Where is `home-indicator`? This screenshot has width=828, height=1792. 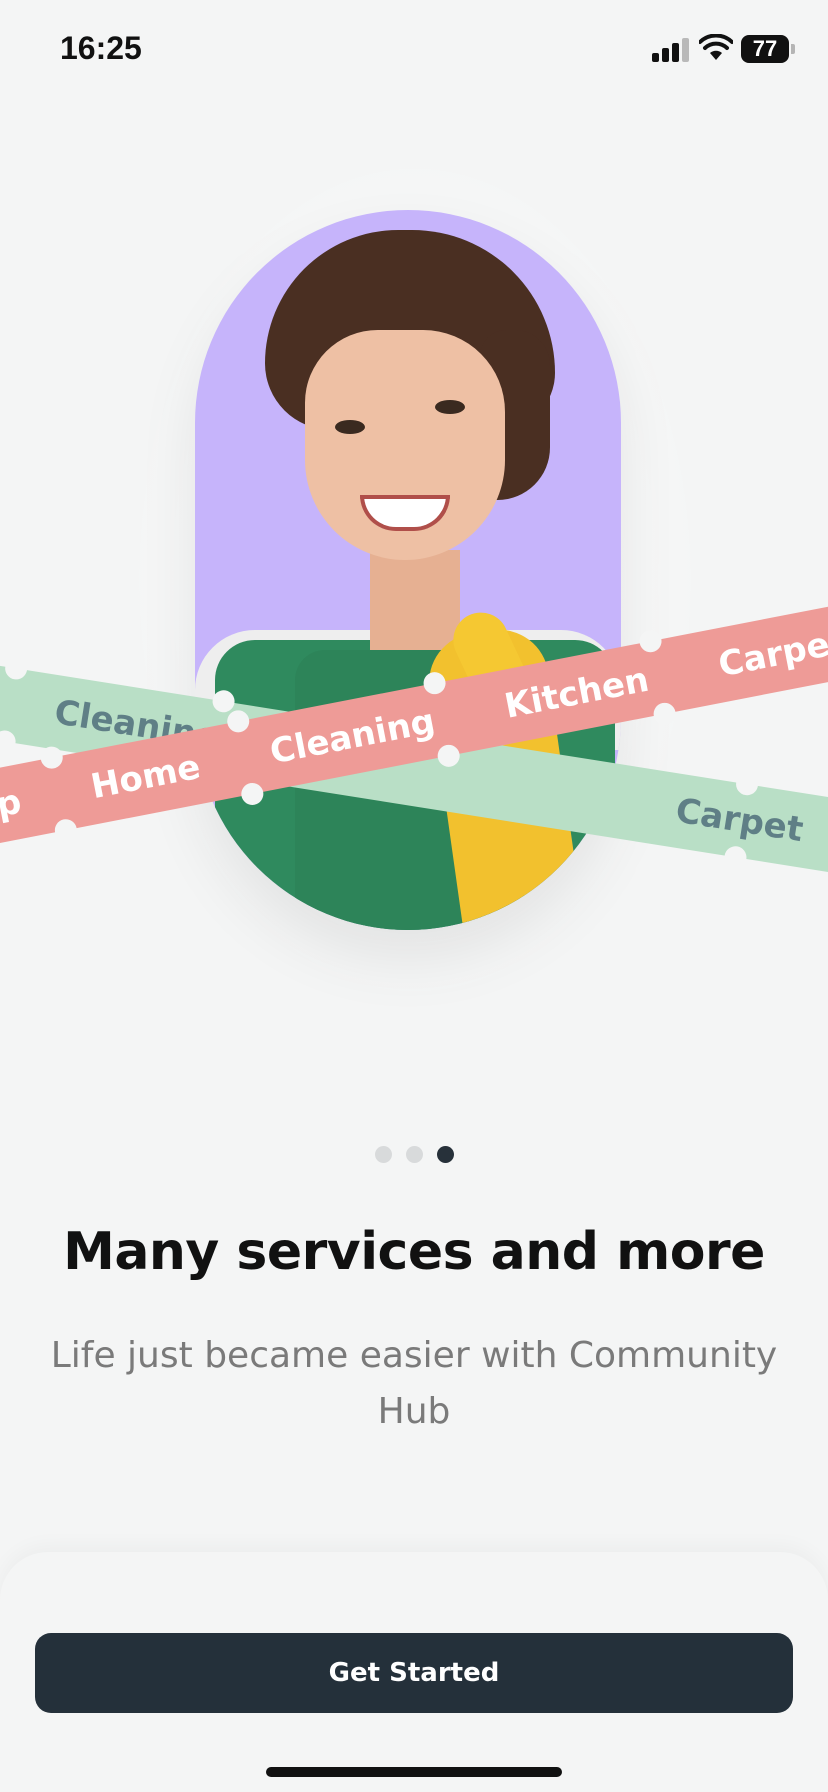
home-indicator is located at coordinates (414, 1772).